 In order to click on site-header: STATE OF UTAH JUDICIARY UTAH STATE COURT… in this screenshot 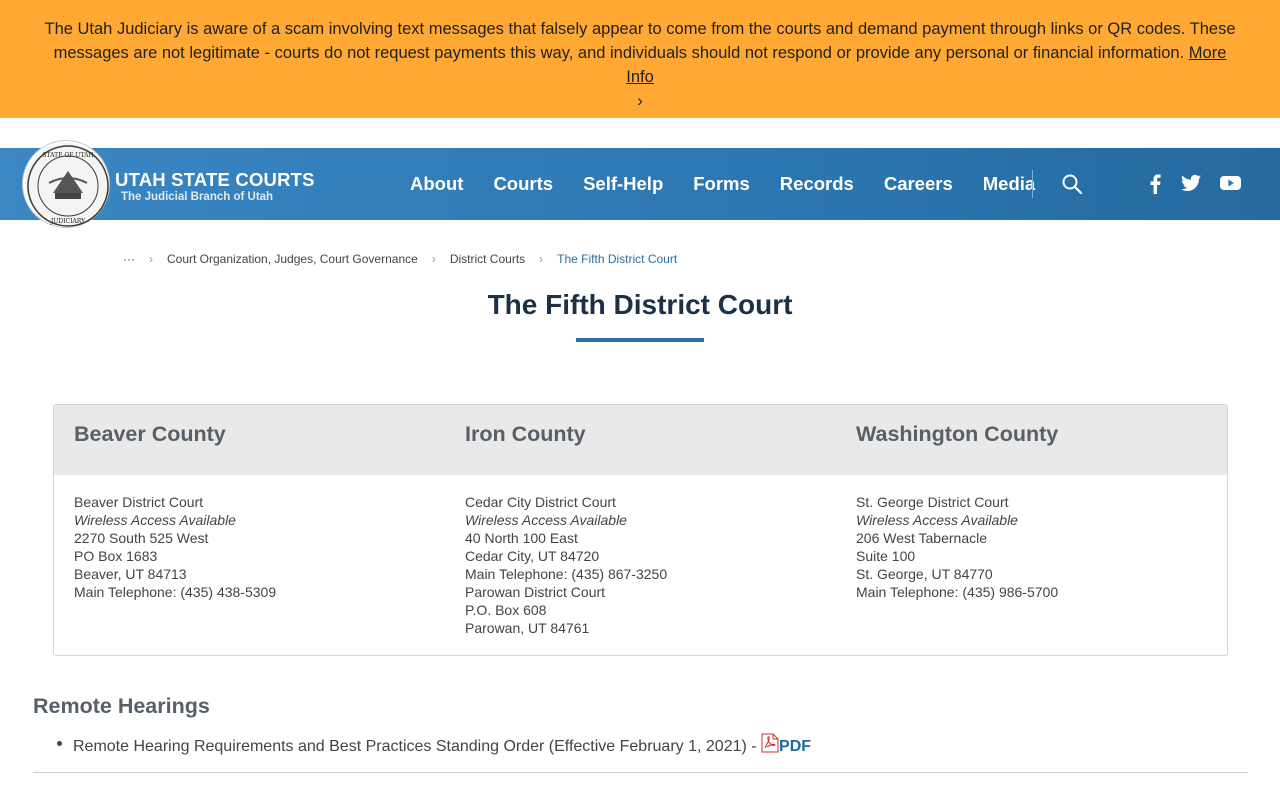, I will do `click(640, 184)`.